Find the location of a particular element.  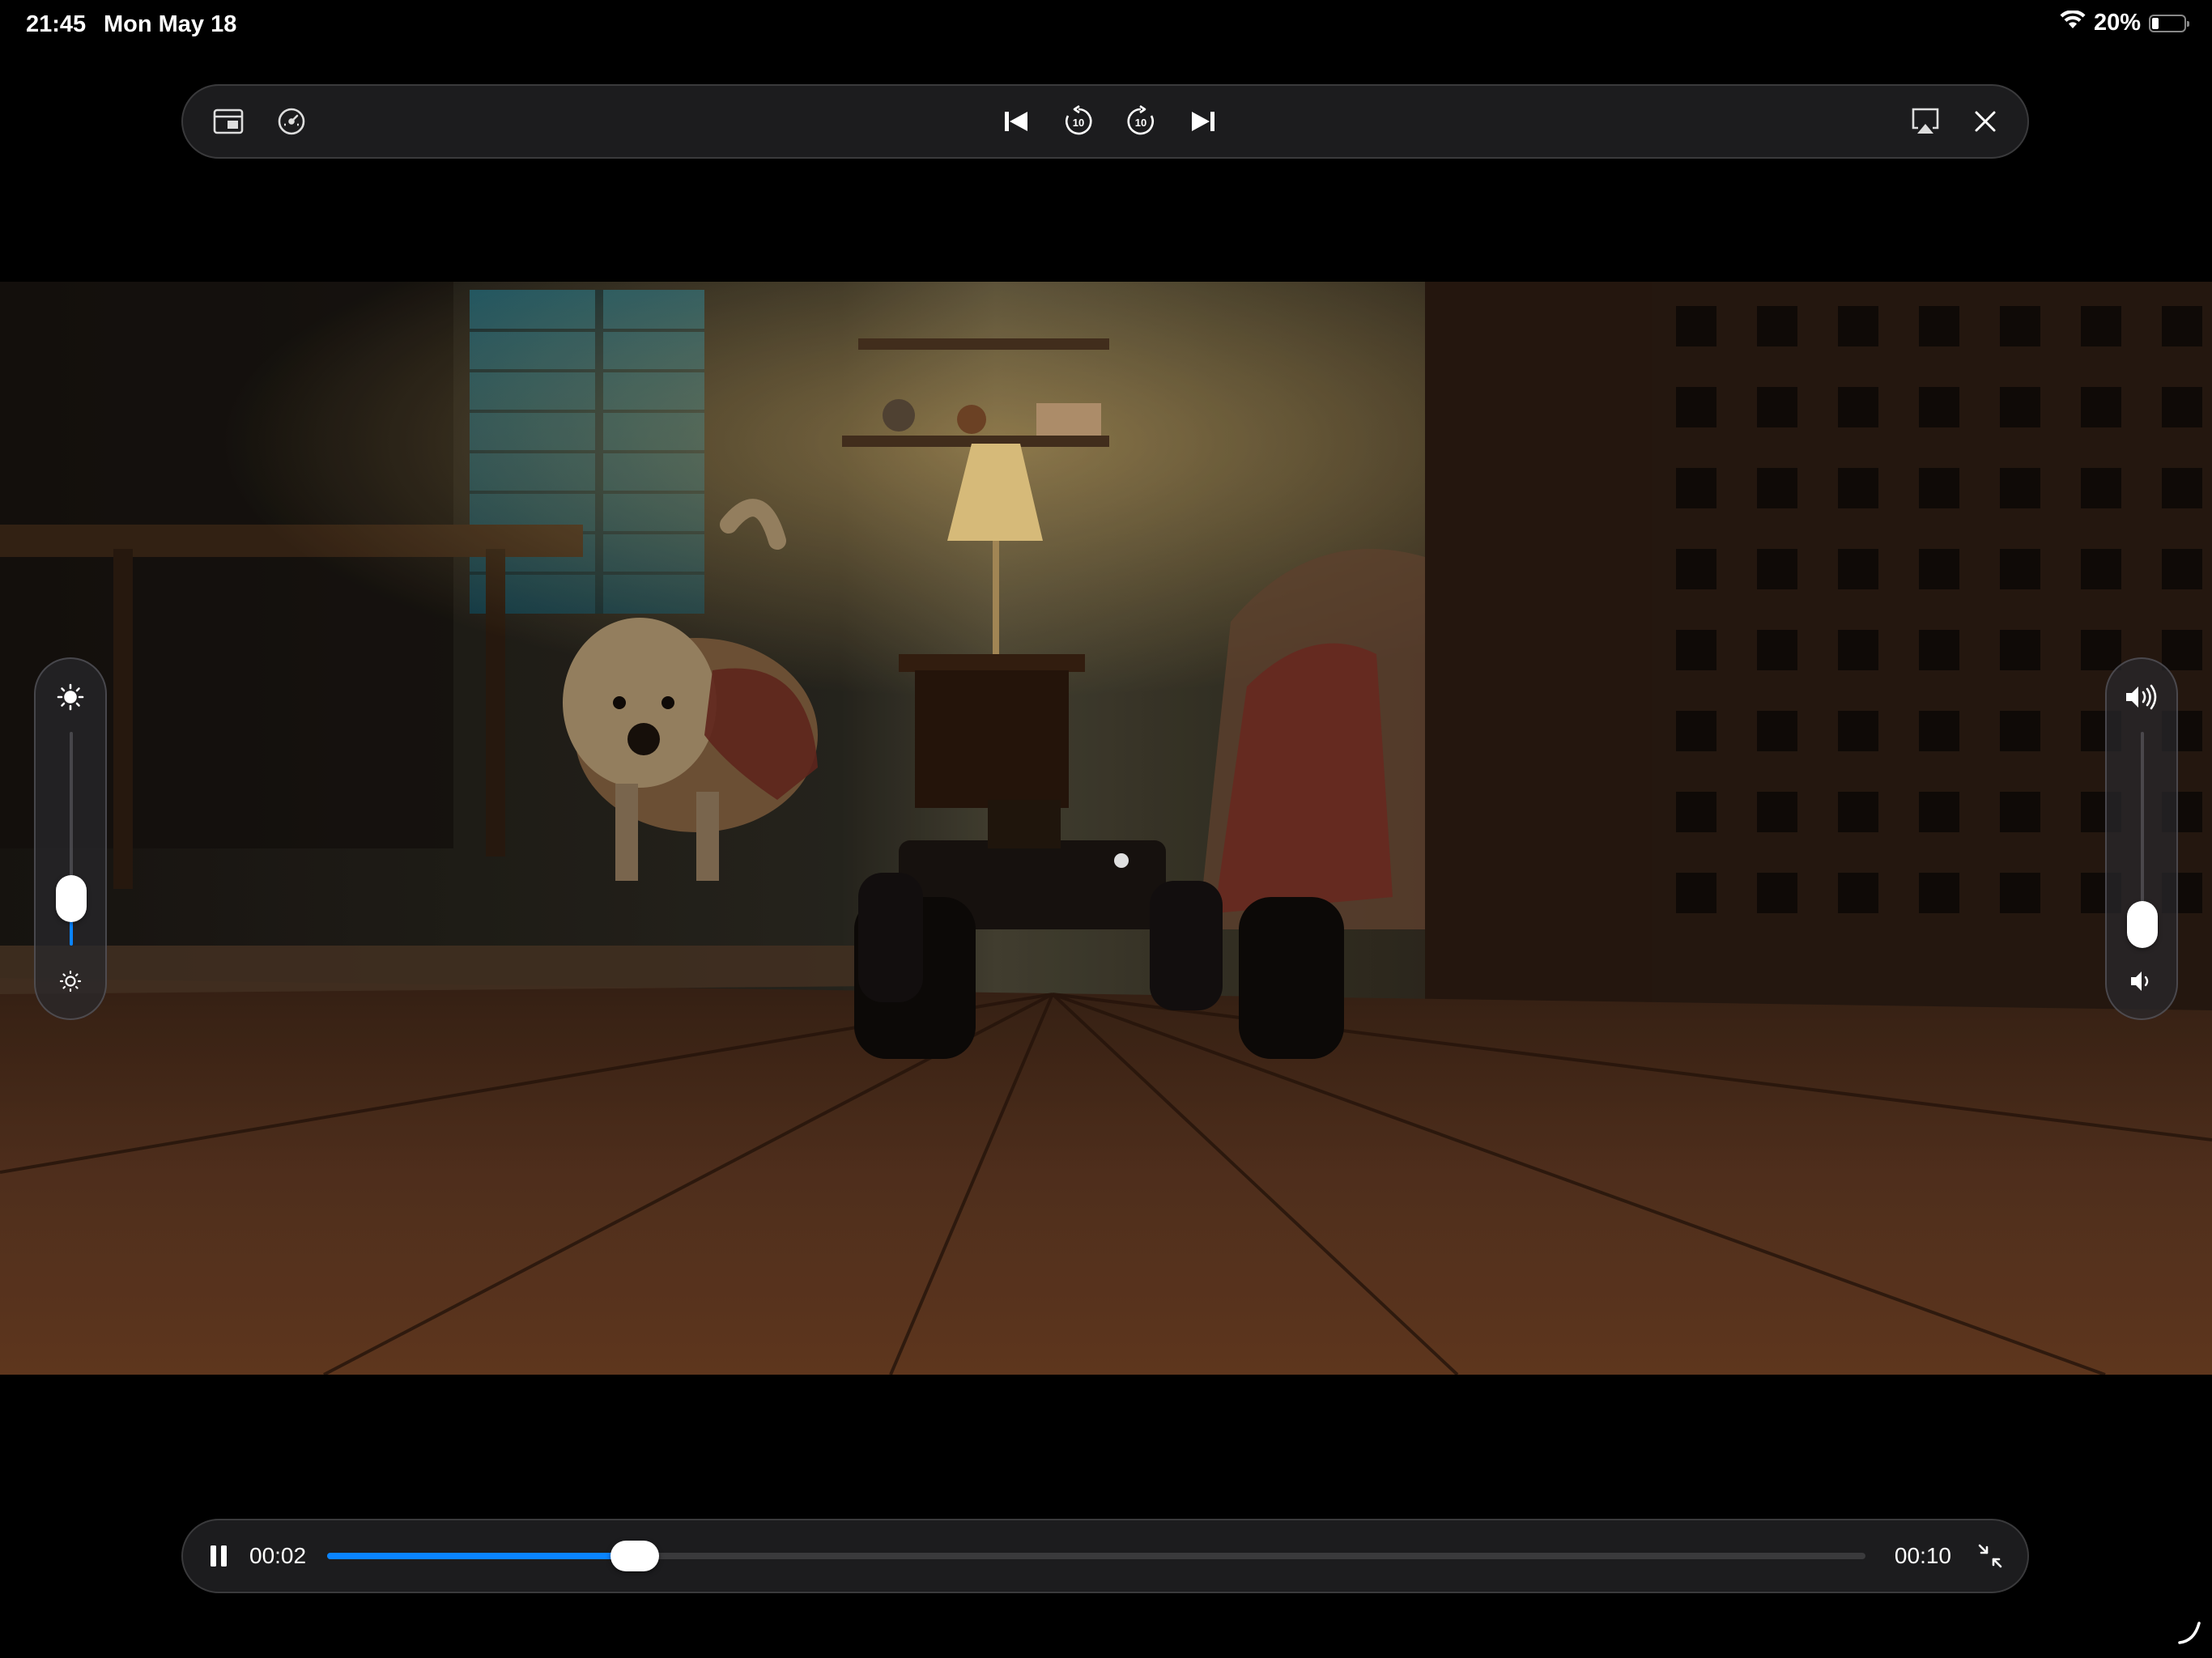

pause-icon is located at coordinates (219, 1556).